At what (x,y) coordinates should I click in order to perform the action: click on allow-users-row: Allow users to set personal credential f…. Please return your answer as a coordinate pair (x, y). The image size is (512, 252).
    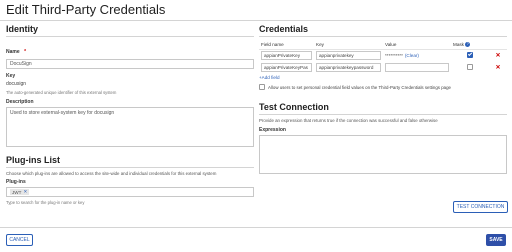
    Looking at the image, I should click on (383, 87).